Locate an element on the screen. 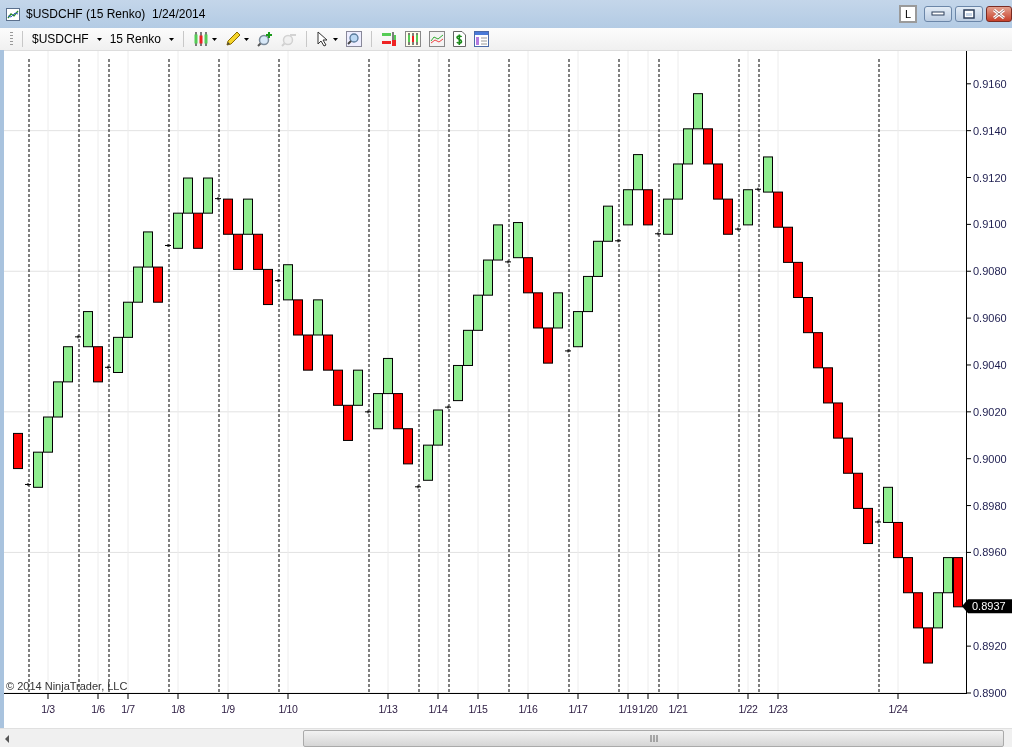 Image resolution: width=1012 pixels, height=747 pixels. copyright-text: © 2014 NinjaTrader, LLC is located at coordinates (67, 686).